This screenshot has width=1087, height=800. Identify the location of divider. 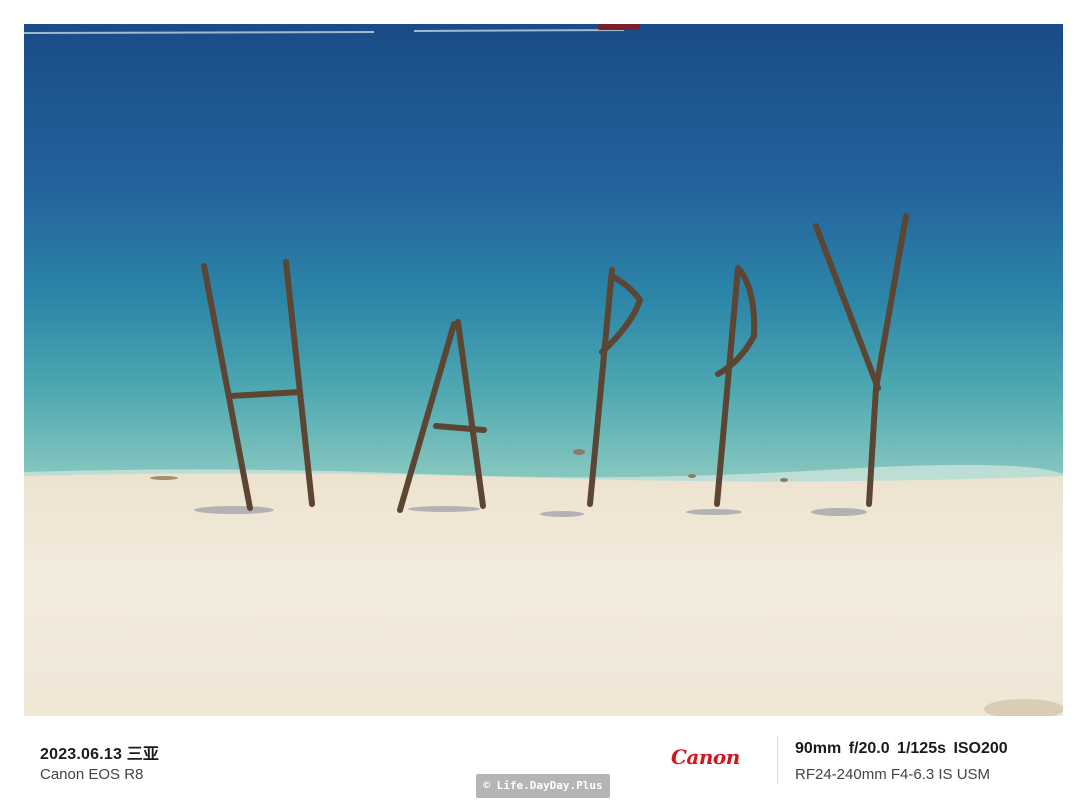
(777, 760).